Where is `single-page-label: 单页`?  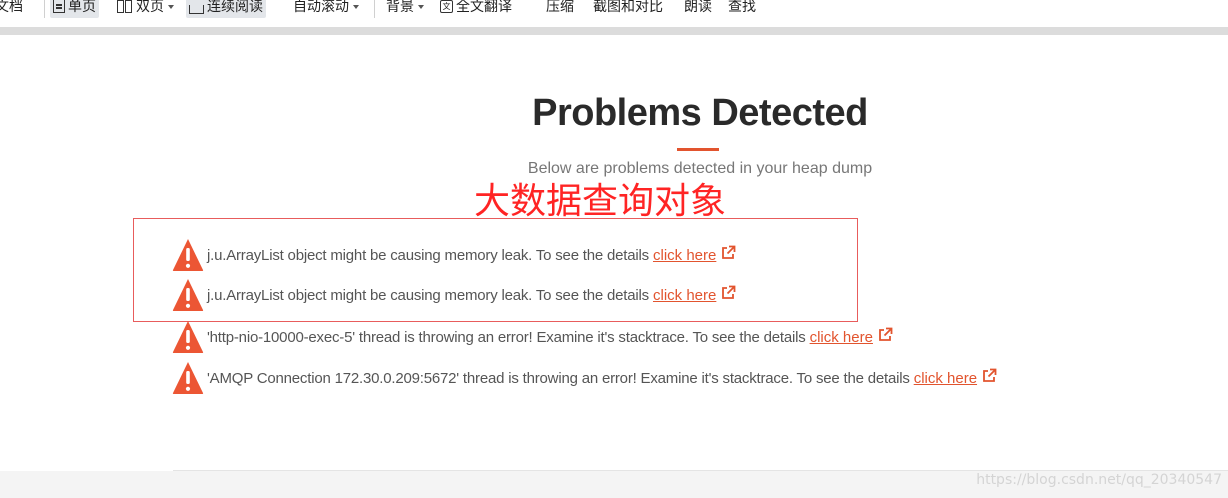 single-page-label: 单页 is located at coordinates (82, 7).